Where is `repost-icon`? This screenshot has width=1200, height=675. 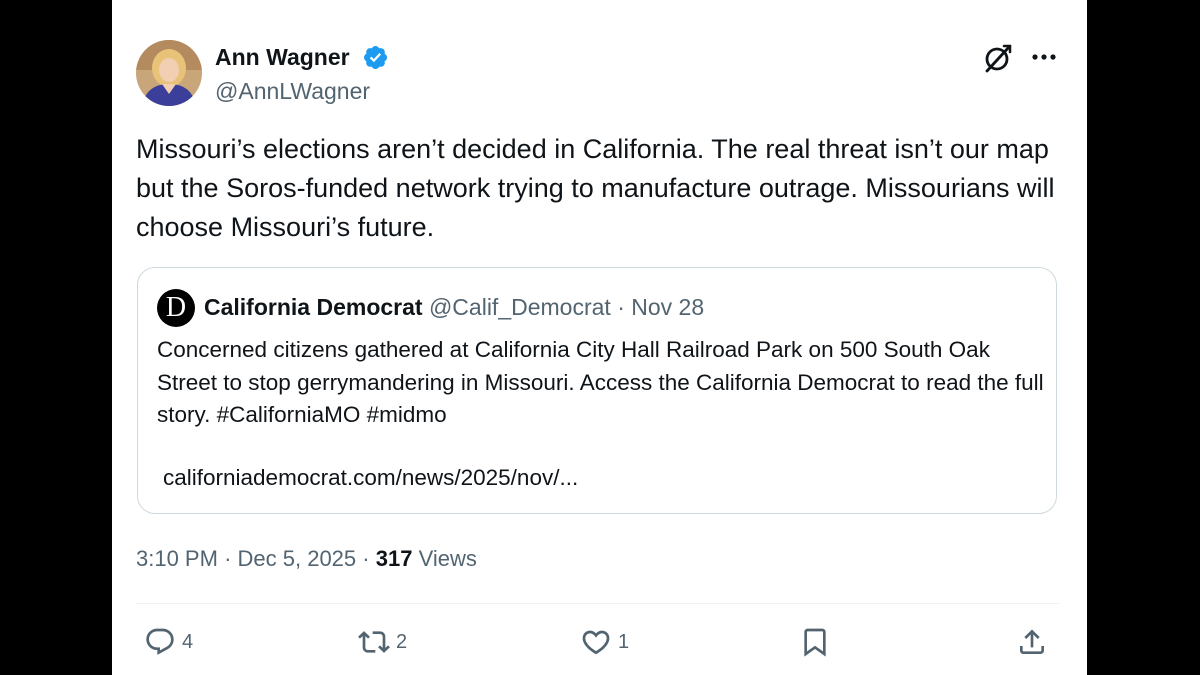 repost-icon is located at coordinates (374, 642).